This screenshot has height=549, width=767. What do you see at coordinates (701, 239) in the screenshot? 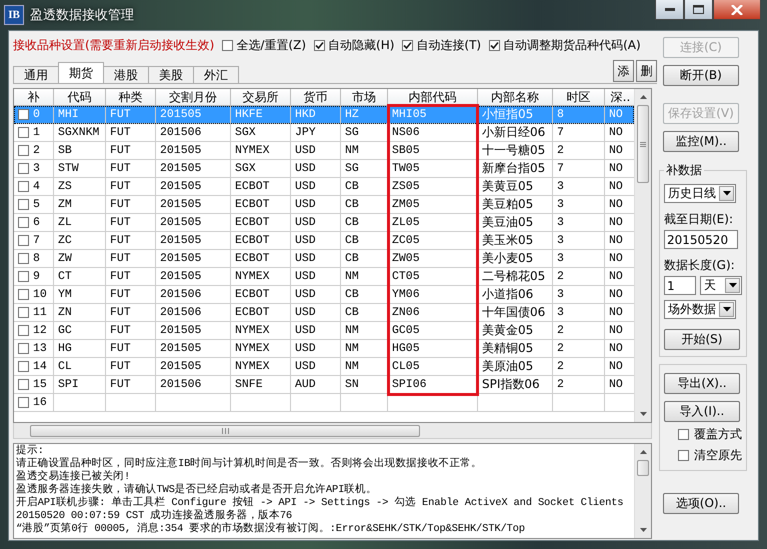
I see `date-field: 20150520` at bounding box center [701, 239].